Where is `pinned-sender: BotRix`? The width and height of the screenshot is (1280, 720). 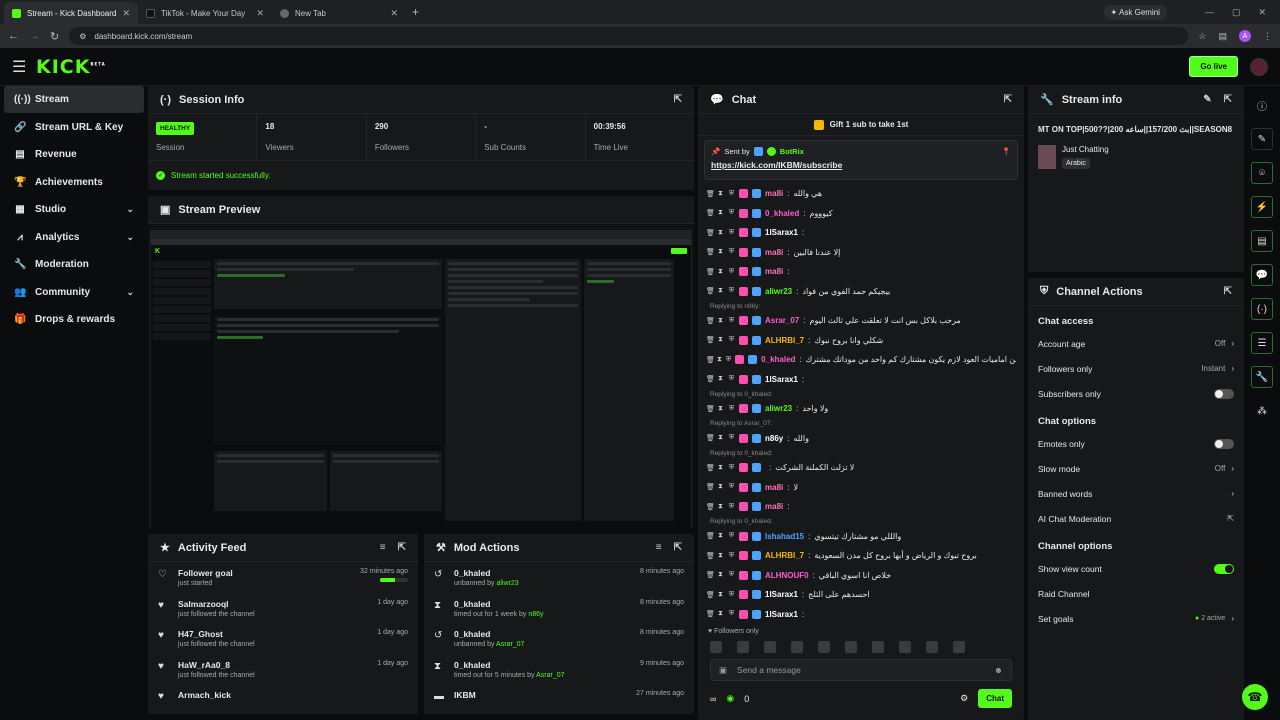
pinned-sender: BotRix is located at coordinates (792, 151).